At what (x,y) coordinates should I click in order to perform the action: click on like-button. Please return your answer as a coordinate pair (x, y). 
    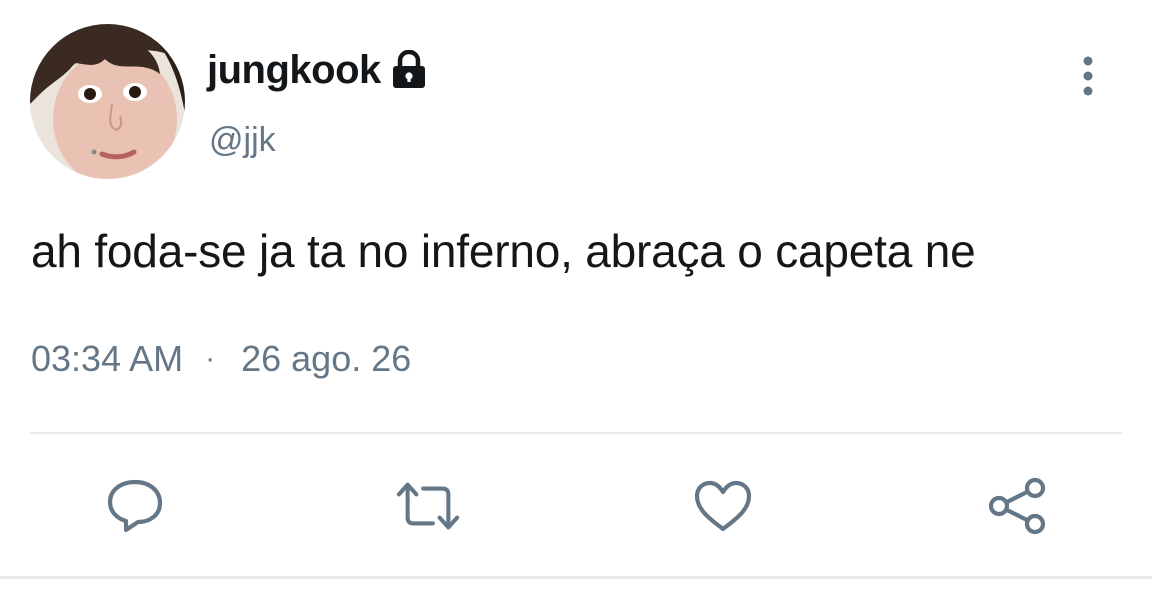
    Looking at the image, I should click on (723, 506).